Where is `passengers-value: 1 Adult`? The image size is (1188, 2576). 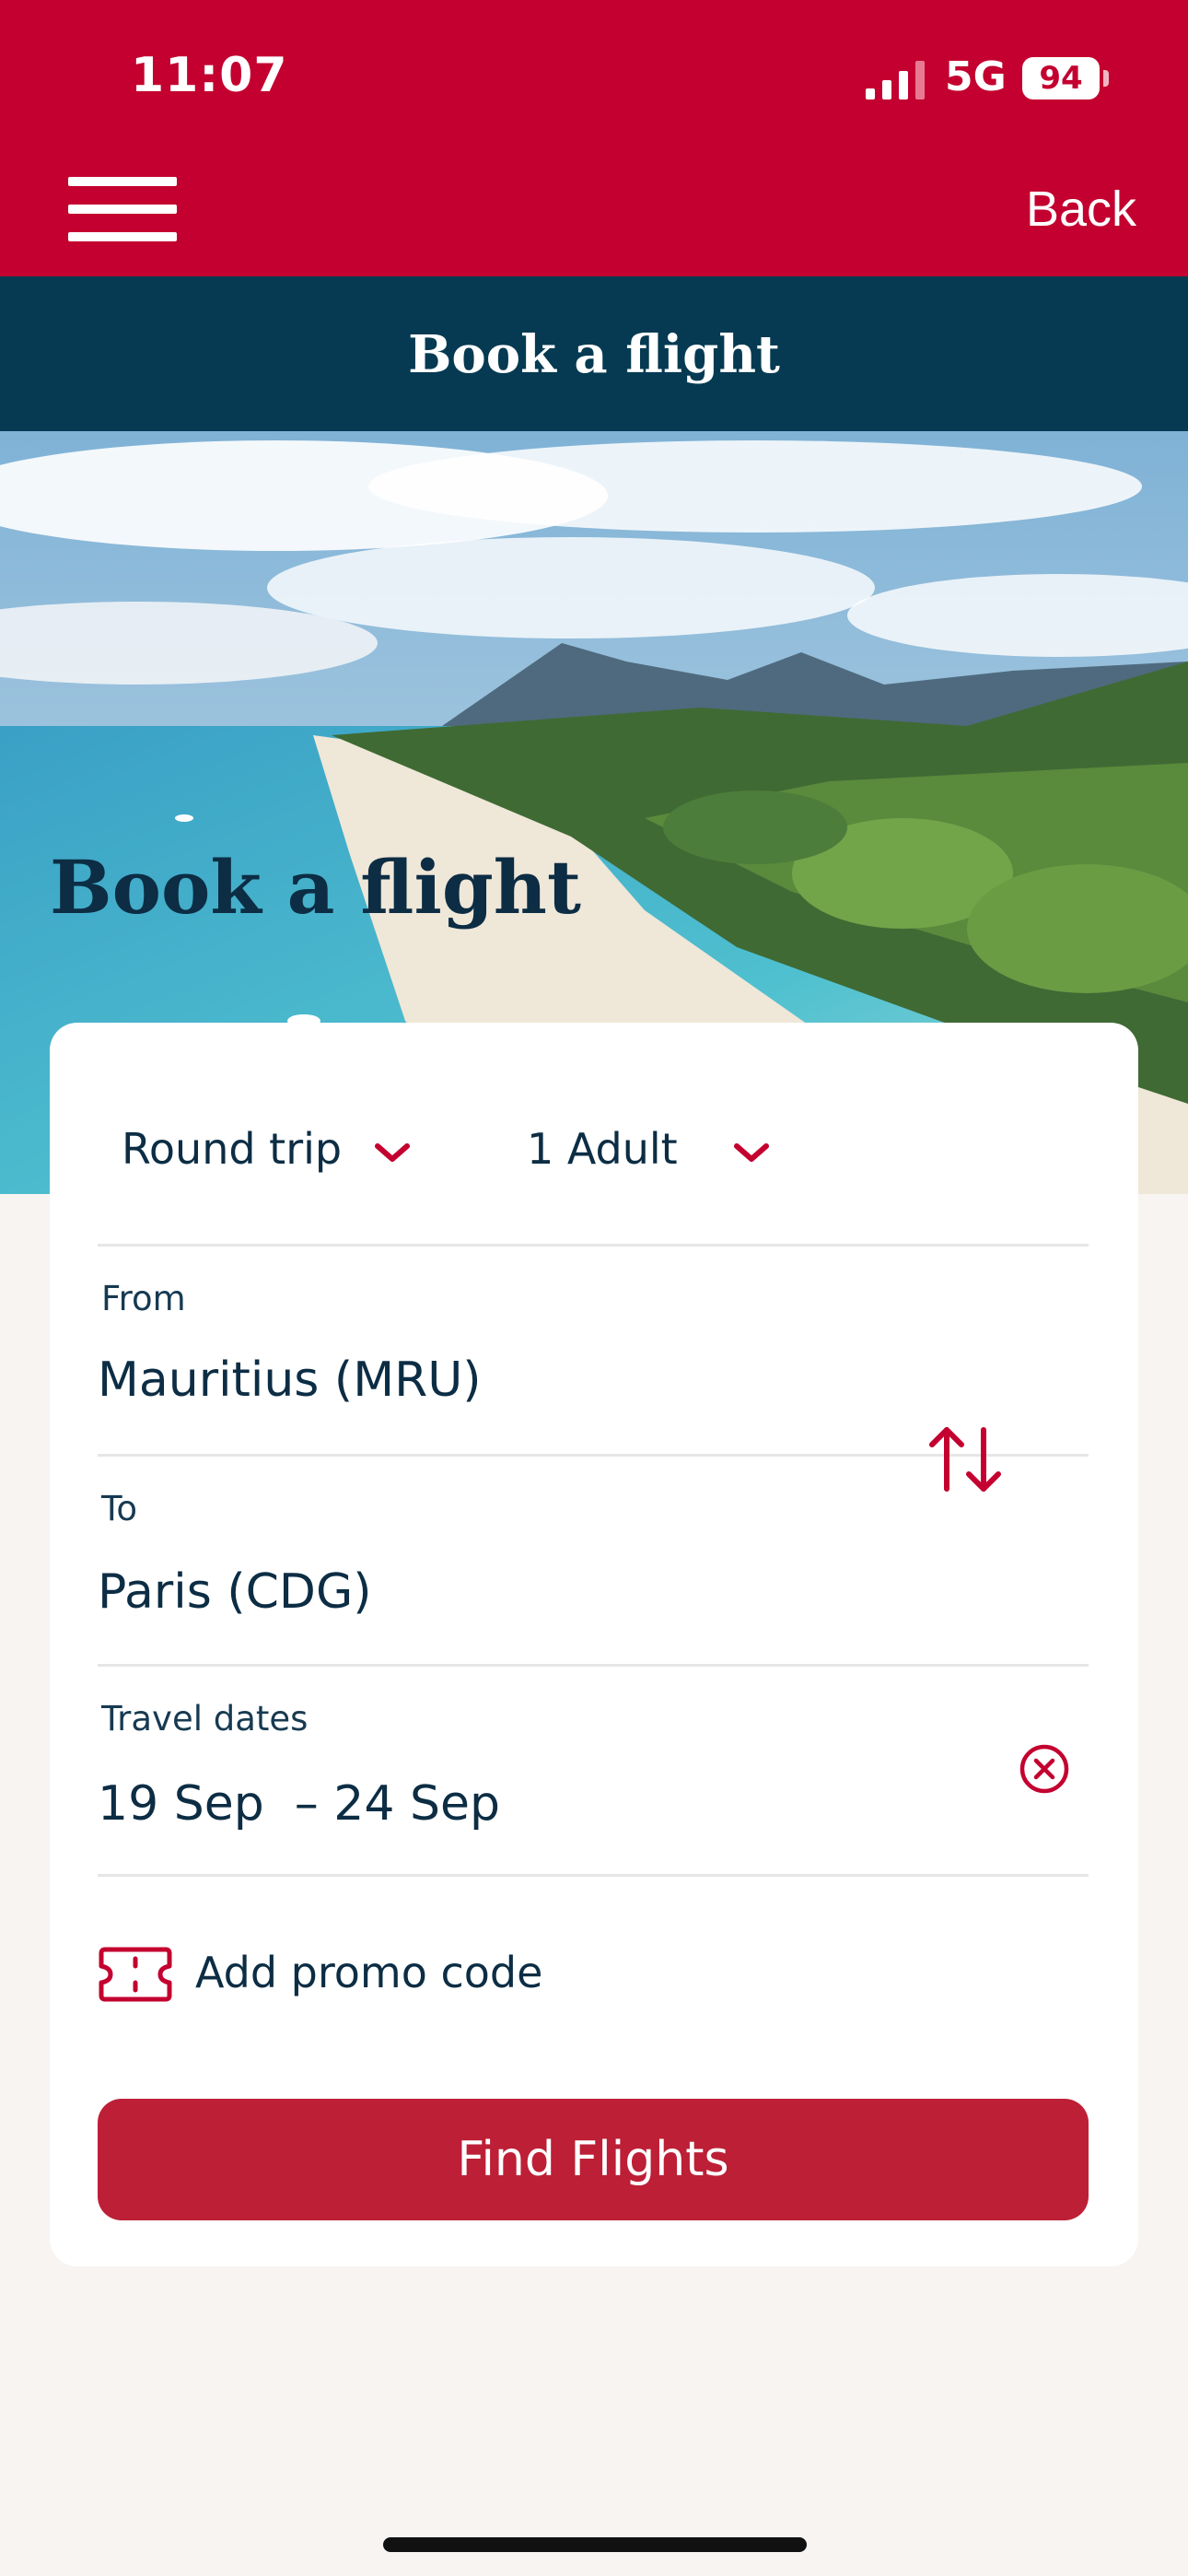 passengers-value: 1 Adult is located at coordinates (602, 1149).